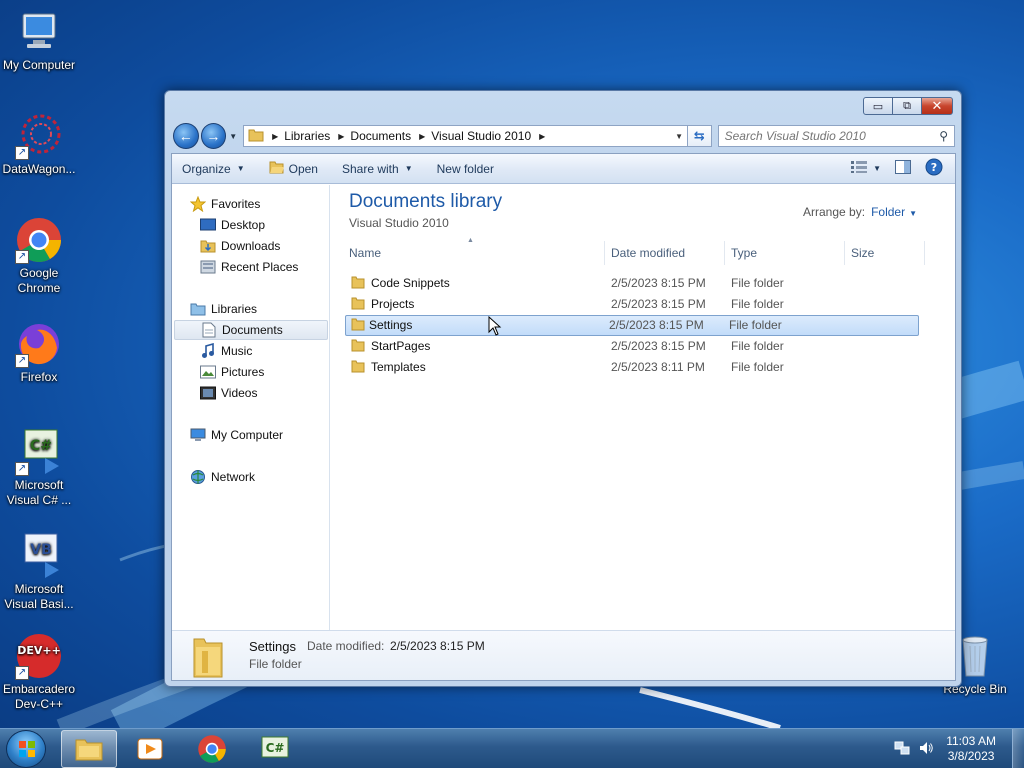 The height and width of the screenshot is (768, 1024). Describe the element at coordinates (275, 664) in the screenshot. I see `details-file-type: File folder` at that location.